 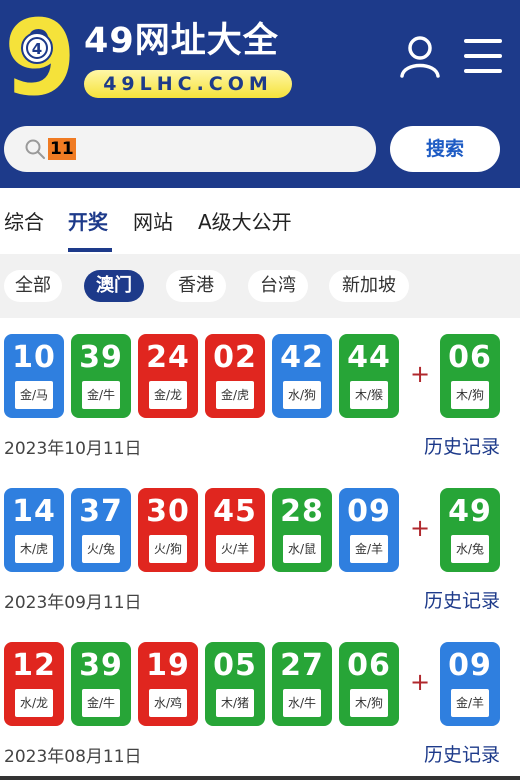 I want to click on ball-number: 27, so click(x=302, y=665).